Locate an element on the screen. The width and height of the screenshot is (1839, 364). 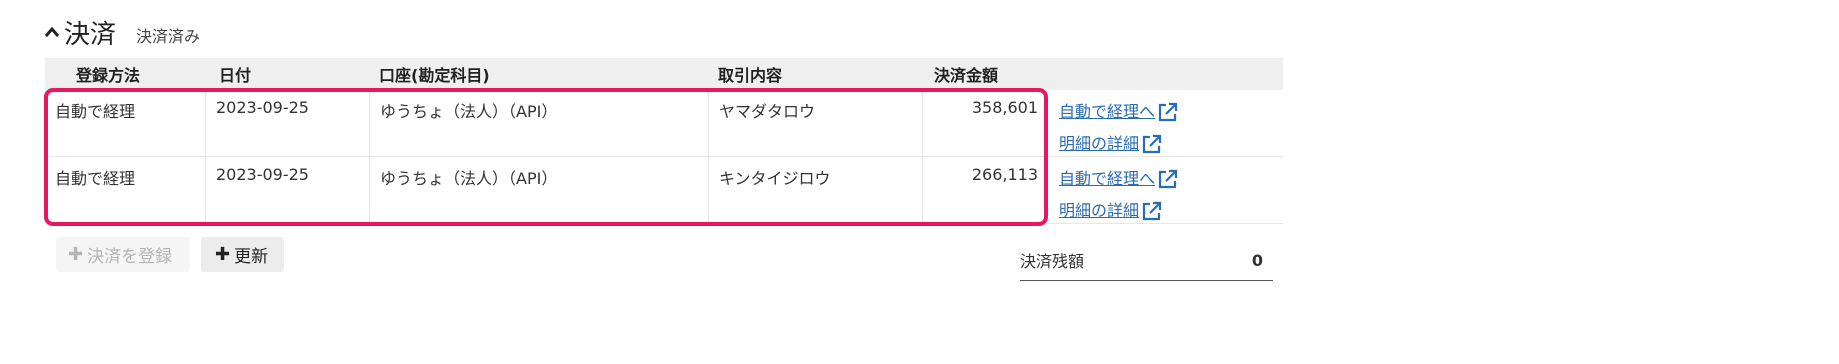
refresh-button: ✚ 更新 is located at coordinates (242, 254).